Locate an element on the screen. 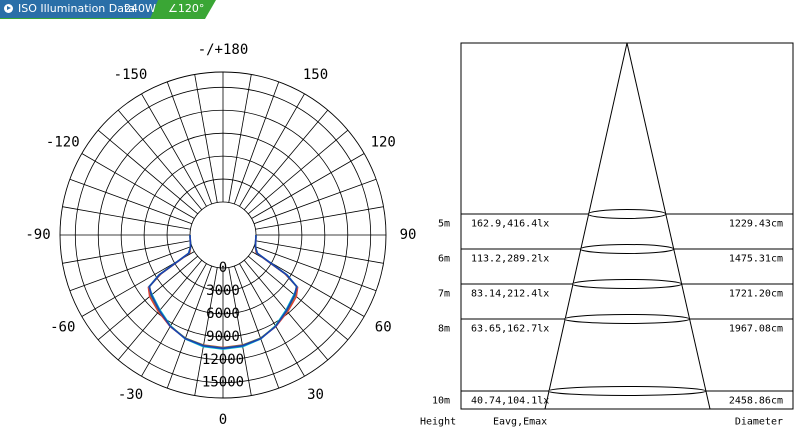 The image size is (800, 436). row-height: 6m is located at coordinates (444, 259).